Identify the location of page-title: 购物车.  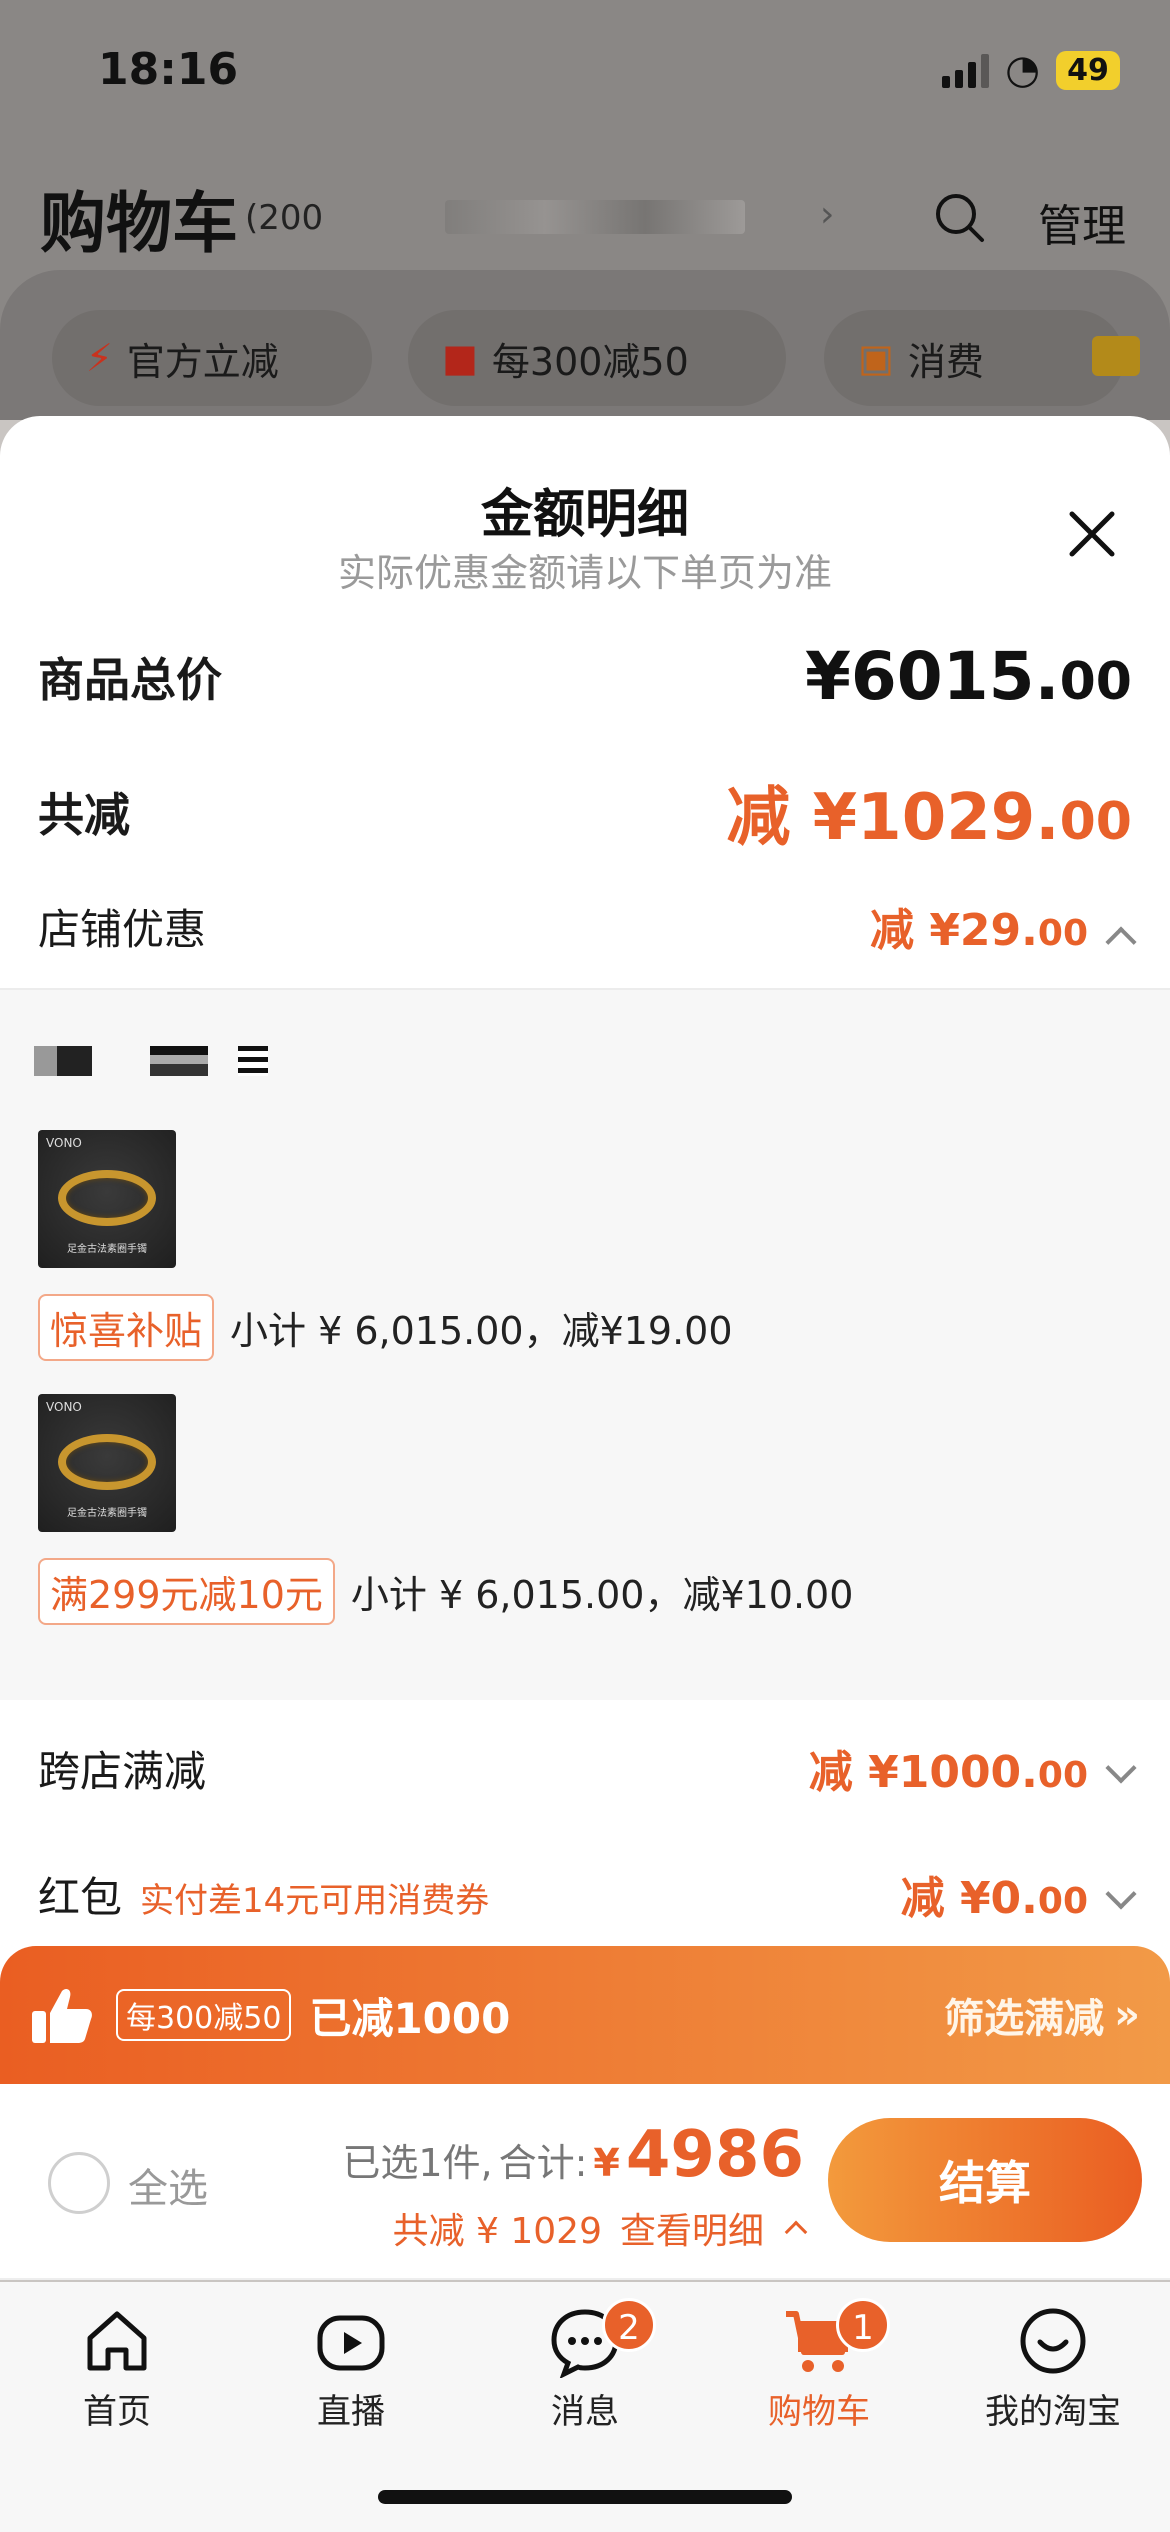
(139, 223).